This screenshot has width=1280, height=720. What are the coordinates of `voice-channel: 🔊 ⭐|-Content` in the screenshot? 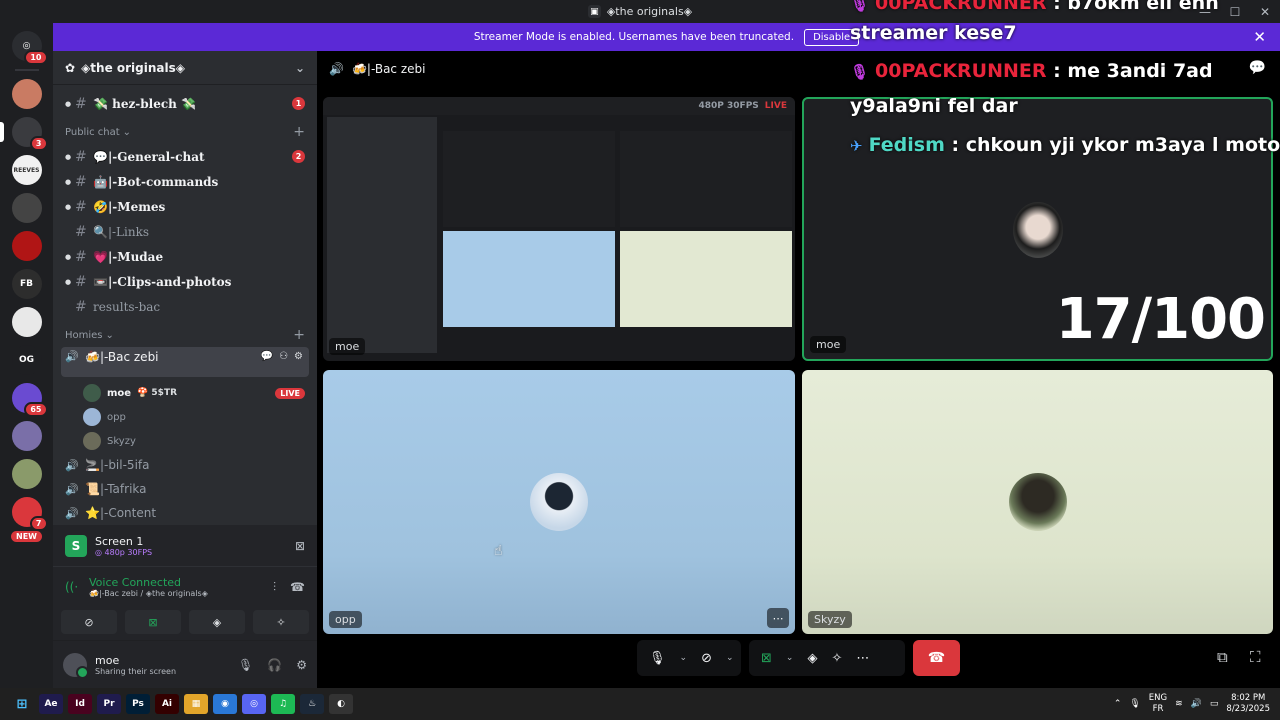 It's located at (185, 513).